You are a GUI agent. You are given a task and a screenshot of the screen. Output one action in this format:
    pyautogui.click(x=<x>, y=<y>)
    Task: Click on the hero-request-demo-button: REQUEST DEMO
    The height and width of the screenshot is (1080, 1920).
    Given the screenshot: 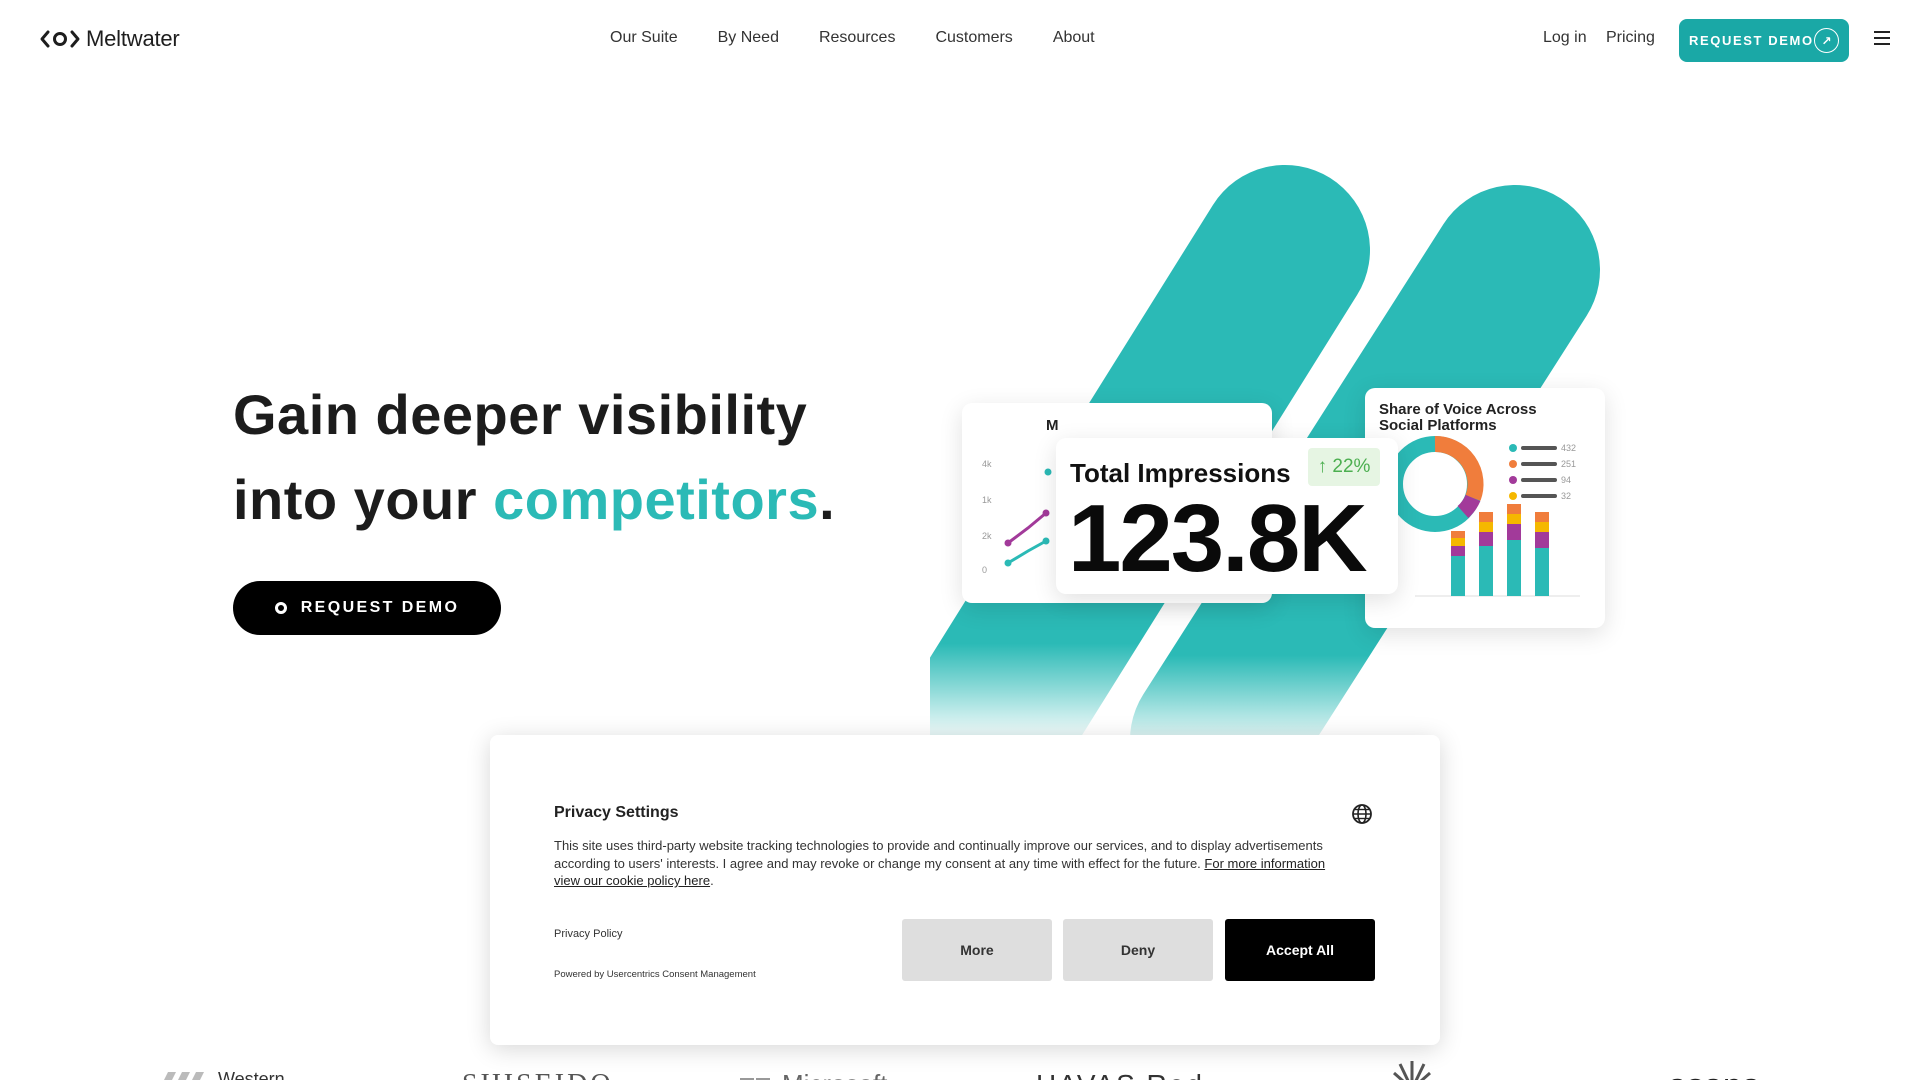 What is the action you would take?
    pyautogui.click(x=367, y=608)
    